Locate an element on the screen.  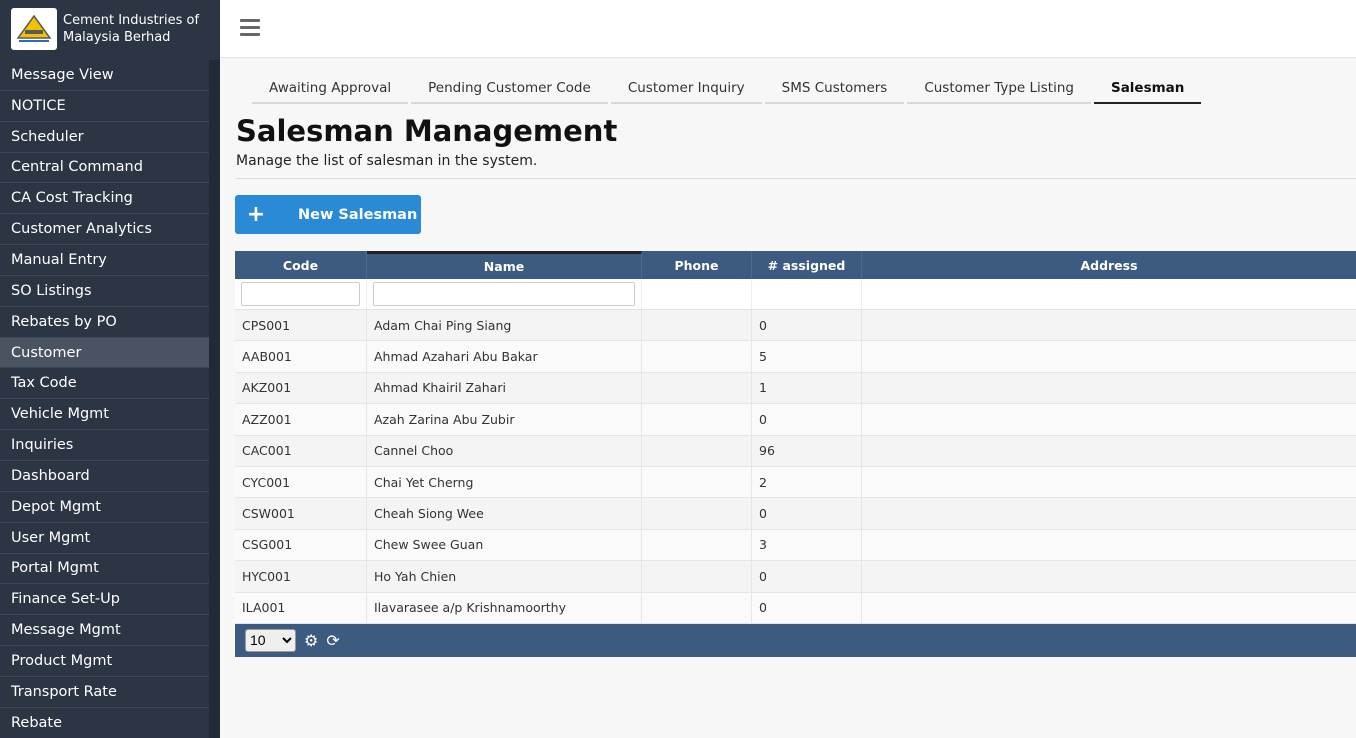
company-logo is located at coordinates (34, 29).